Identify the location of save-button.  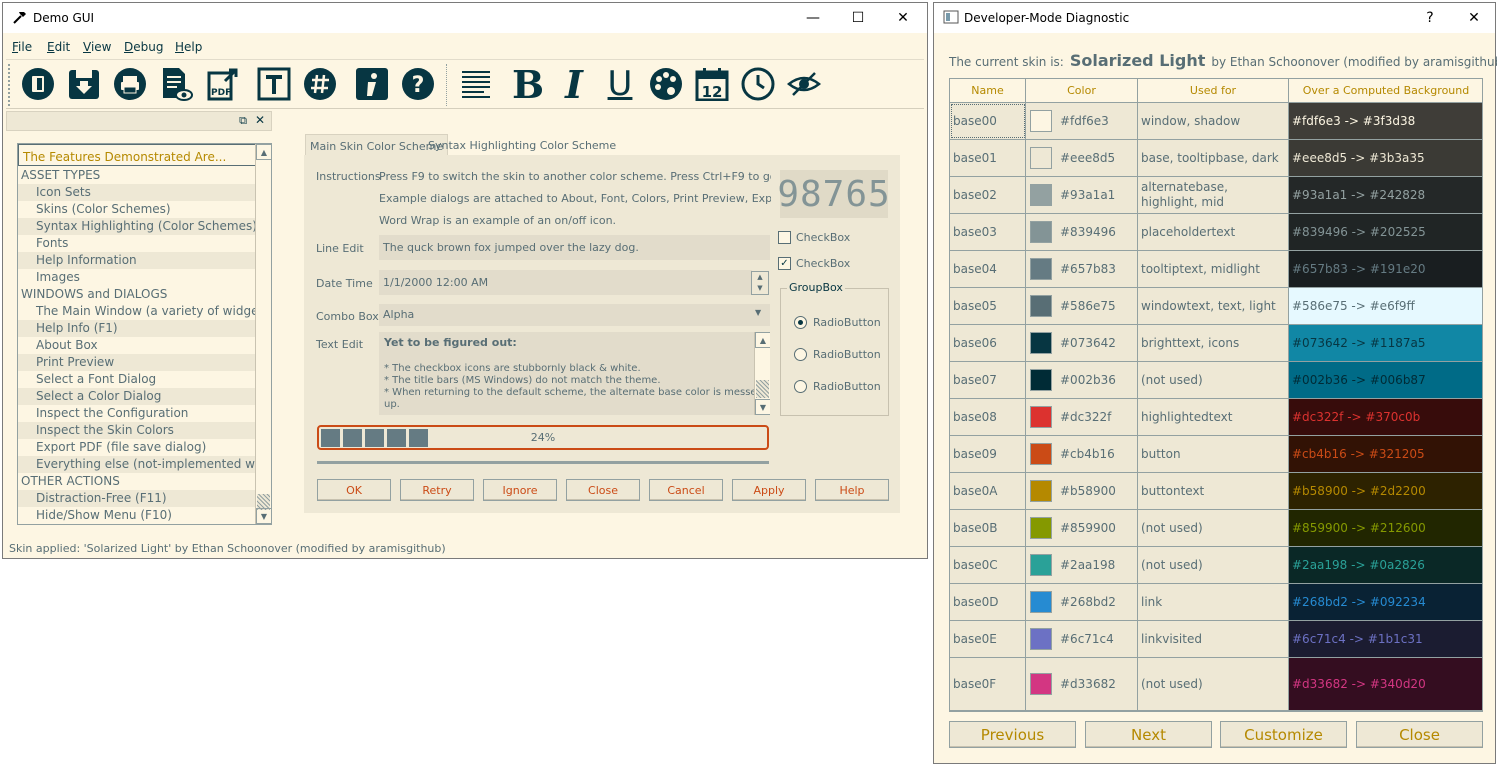
(84, 84).